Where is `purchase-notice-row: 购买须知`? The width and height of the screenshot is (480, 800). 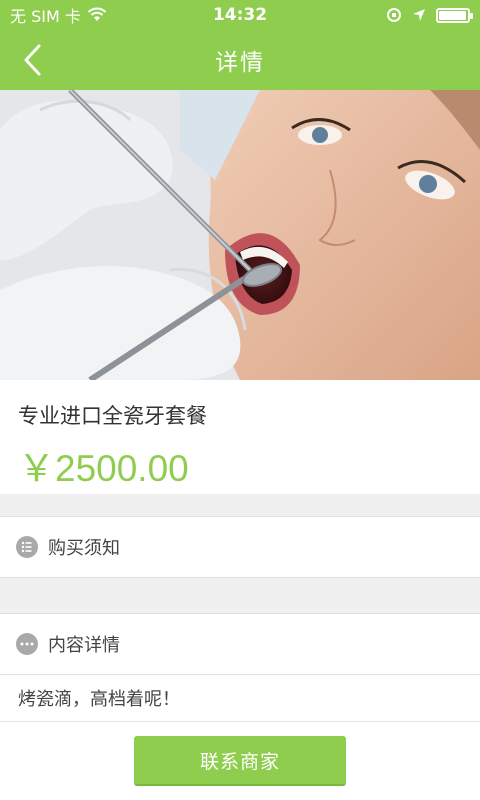 purchase-notice-row: 购买须知 is located at coordinates (240, 547).